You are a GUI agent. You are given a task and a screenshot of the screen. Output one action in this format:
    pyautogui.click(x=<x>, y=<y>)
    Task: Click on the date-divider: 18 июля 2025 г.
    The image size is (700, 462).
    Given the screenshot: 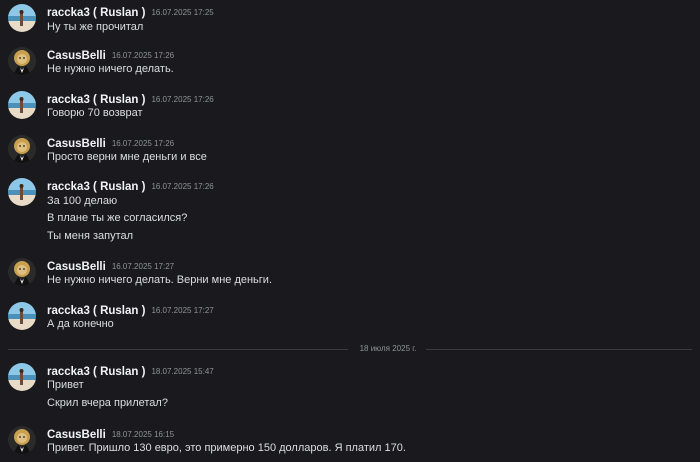 What is the action you would take?
    pyautogui.click(x=350, y=348)
    